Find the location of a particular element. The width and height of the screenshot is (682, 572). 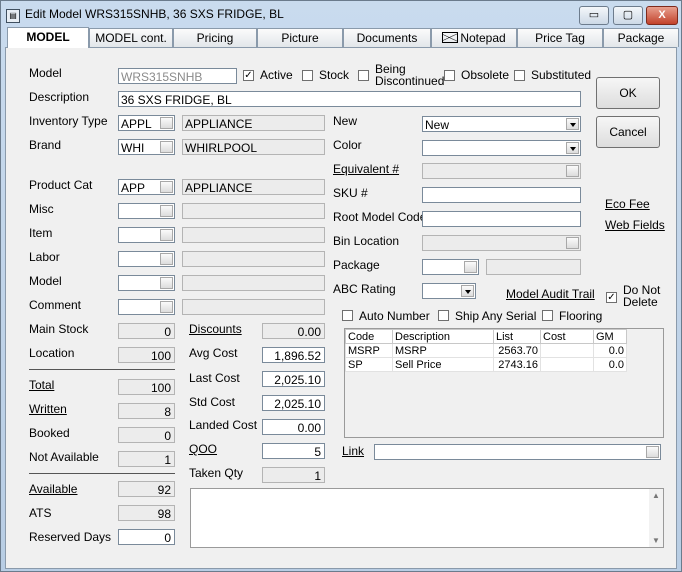

labor-name is located at coordinates (253, 259).